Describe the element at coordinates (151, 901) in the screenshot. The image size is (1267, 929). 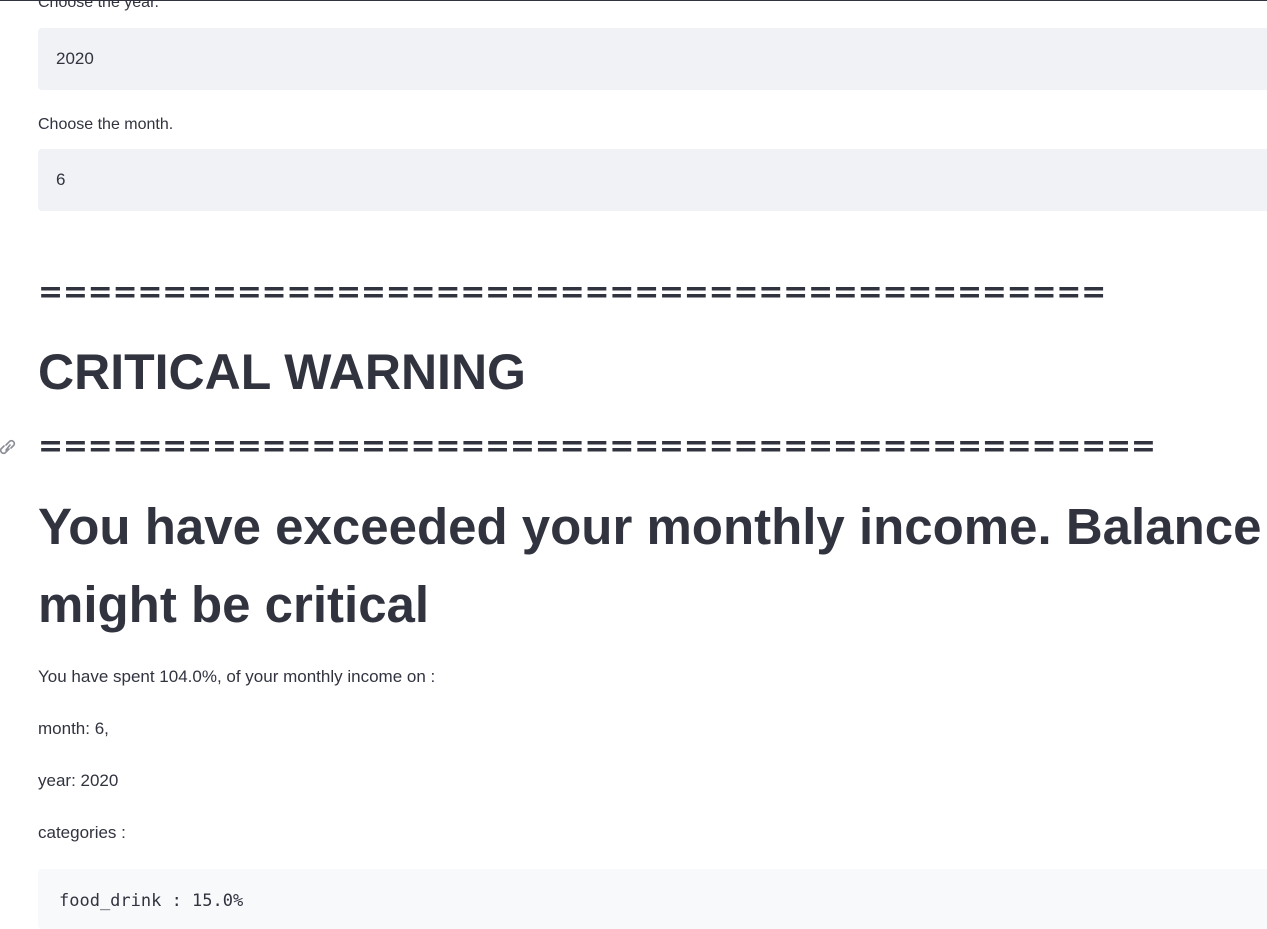
I see `category-item: food_drink : 15.0%` at that location.